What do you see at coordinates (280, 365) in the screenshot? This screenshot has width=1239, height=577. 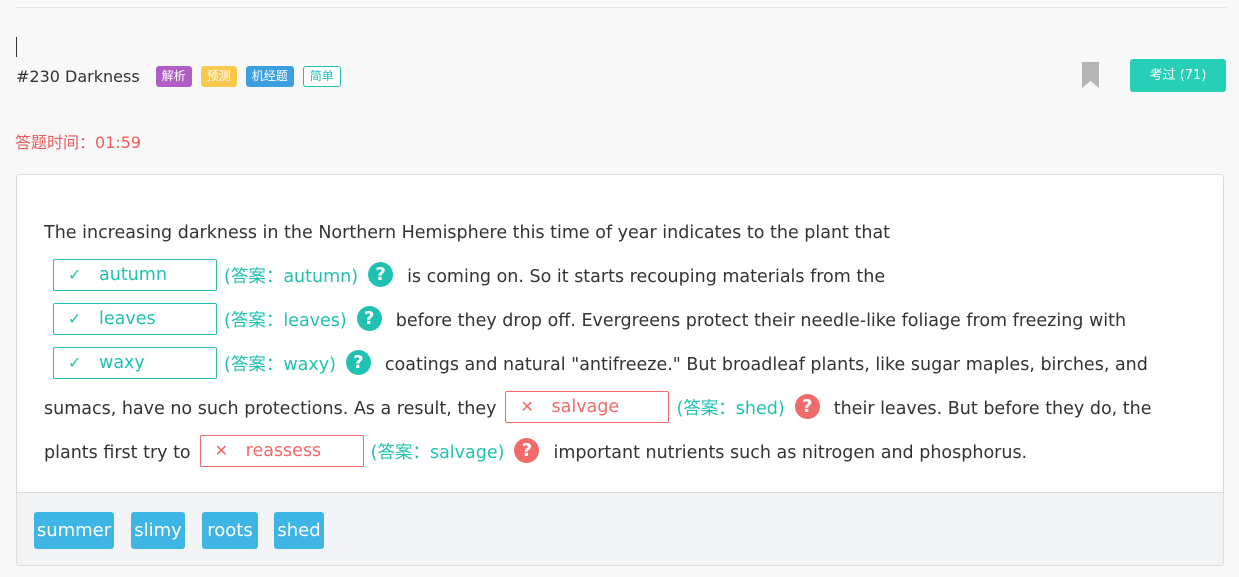 I see `correct-answer: (答案：waxy)` at bounding box center [280, 365].